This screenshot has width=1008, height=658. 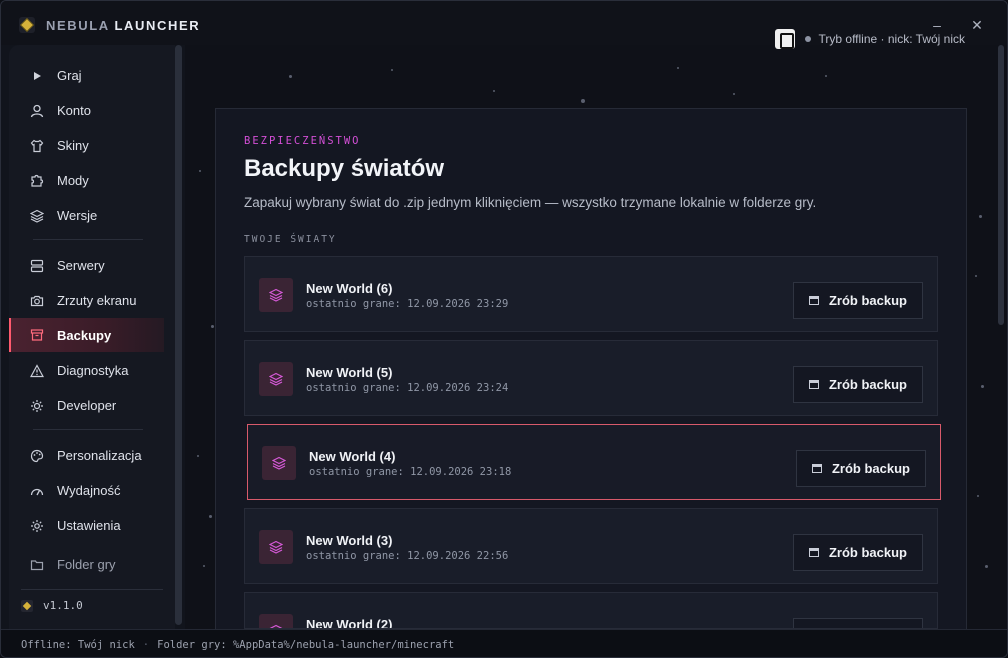 I want to click on world-name: New World (4), so click(x=352, y=456).